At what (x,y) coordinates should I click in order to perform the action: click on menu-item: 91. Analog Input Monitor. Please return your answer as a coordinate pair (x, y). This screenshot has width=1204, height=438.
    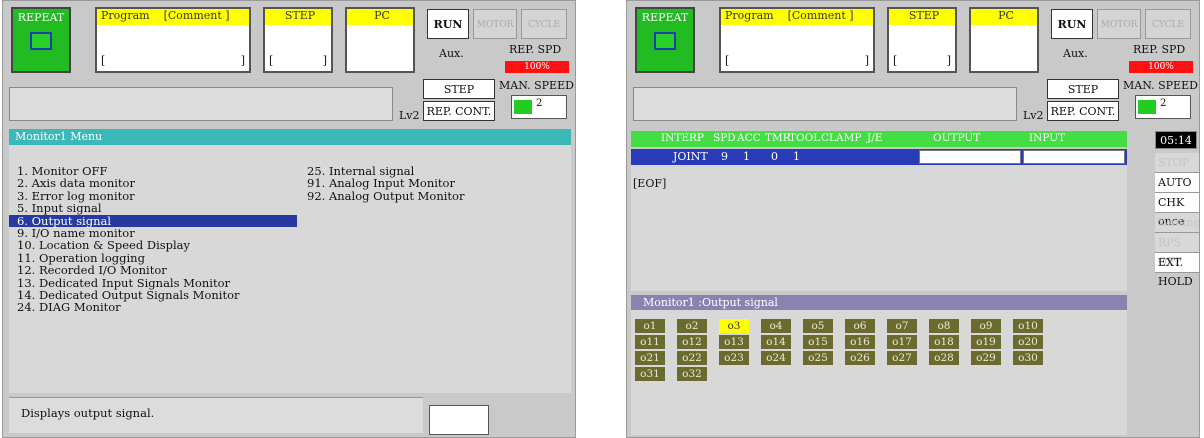
    Looking at the image, I should click on (429, 183).